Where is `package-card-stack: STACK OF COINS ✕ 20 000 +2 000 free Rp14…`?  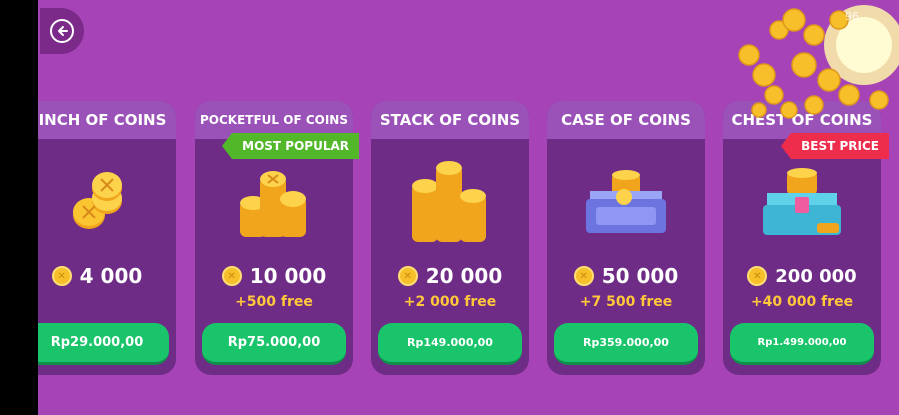
package-card-stack: STACK OF COINS ✕ 20 000 +2 000 free Rp14… is located at coordinates (450, 238).